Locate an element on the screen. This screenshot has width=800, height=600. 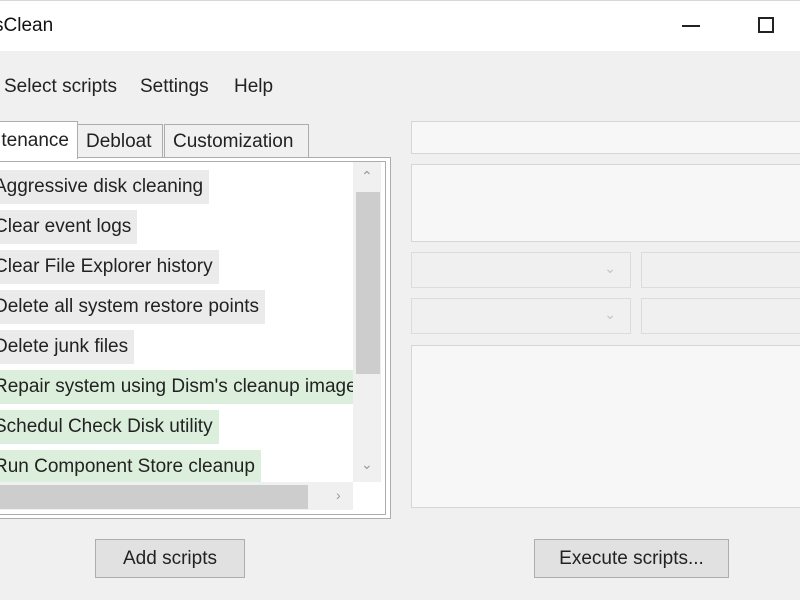
combo-box-2: ⌄ is located at coordinates (521, 316).